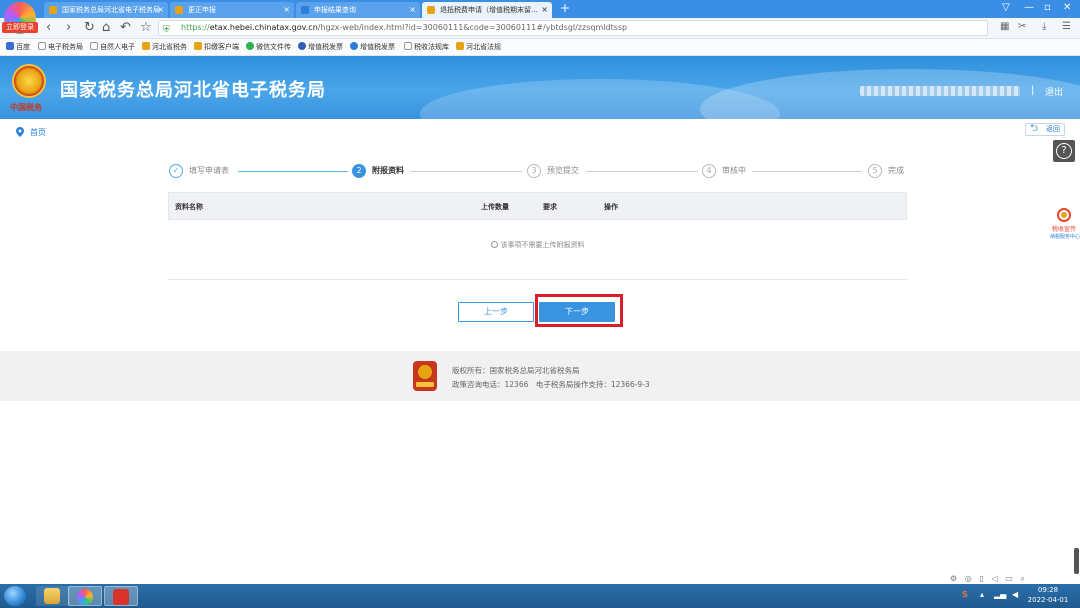  Describe the element at coordinates (38, 132) in the screenshot. I see `home-link: 首页` at that location.